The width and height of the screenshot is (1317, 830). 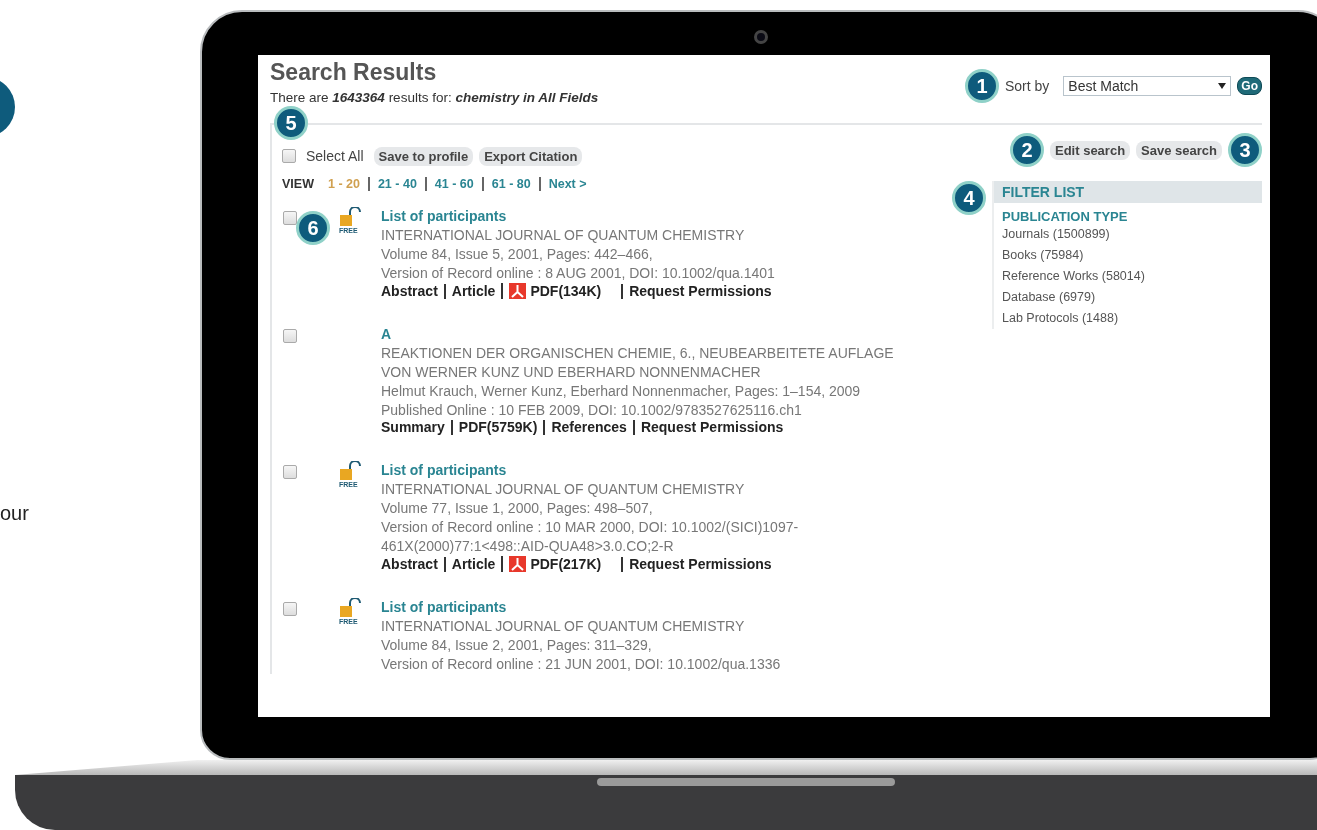 What do you see at coordinates (1065, 216) in the screenshot?
I see `filter-section-title: PUBLICATION TYPE` at bounding box center [1065, 216].